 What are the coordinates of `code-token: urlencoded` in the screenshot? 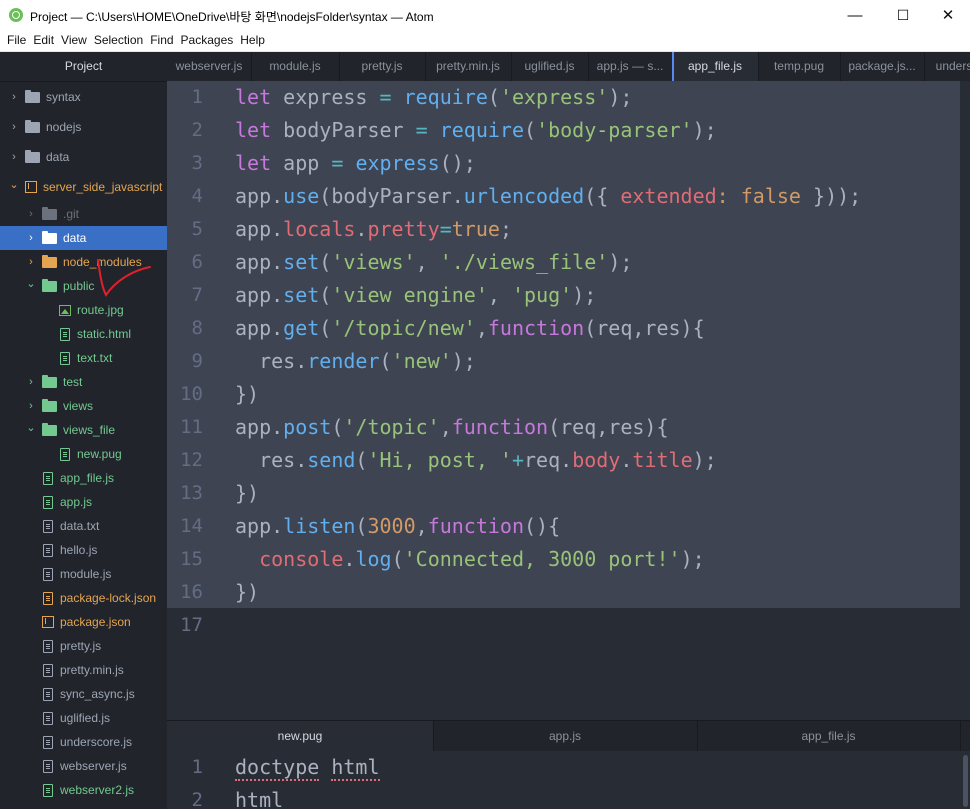 It's located at (524, 196).